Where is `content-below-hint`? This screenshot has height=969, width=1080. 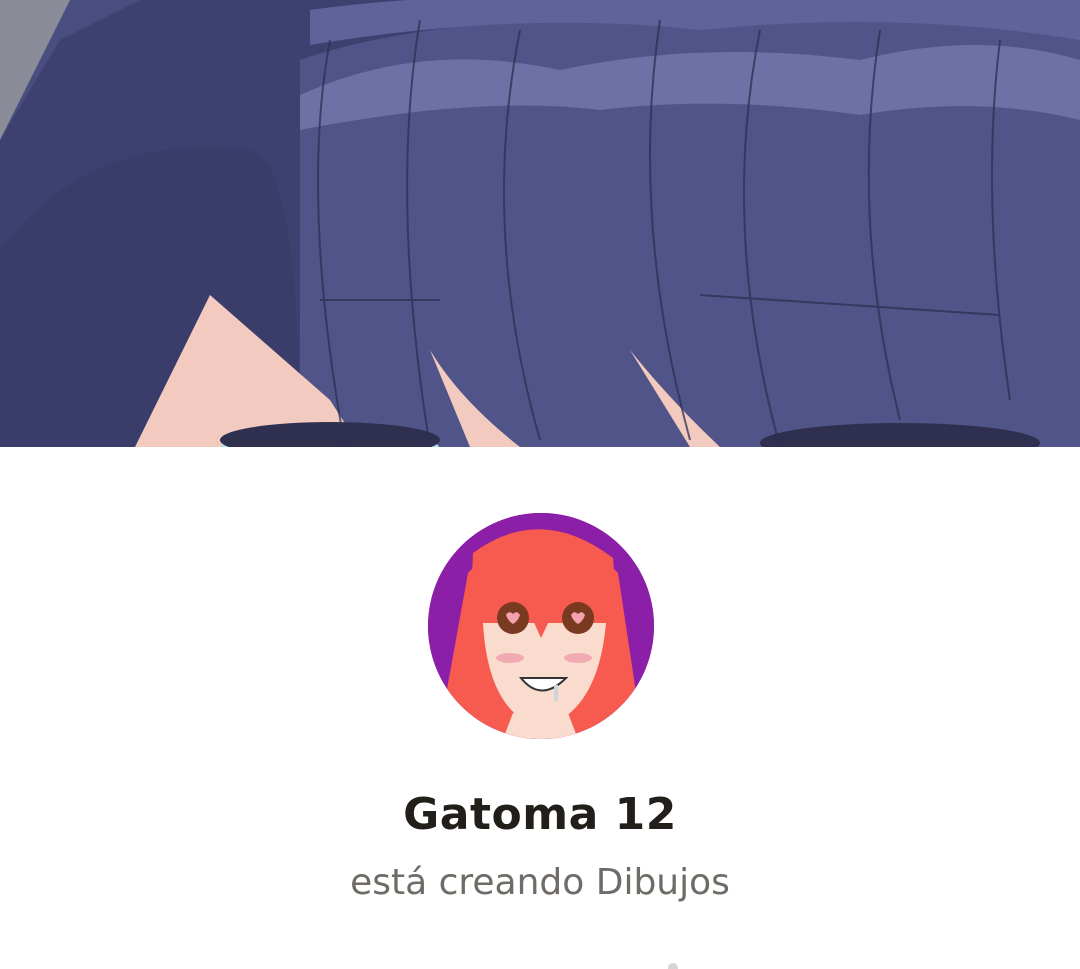
content-below-hint is located at coordinates (673, 966).